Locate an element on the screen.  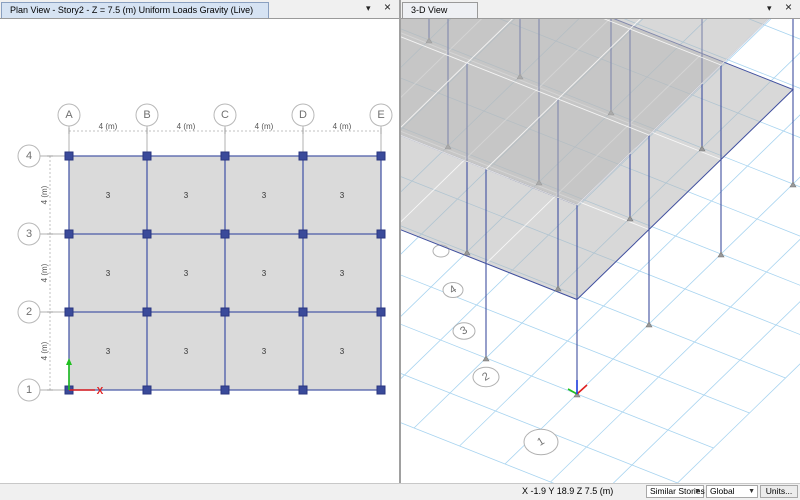
grid-bubble-label: C is located at coordinates (225, 115).